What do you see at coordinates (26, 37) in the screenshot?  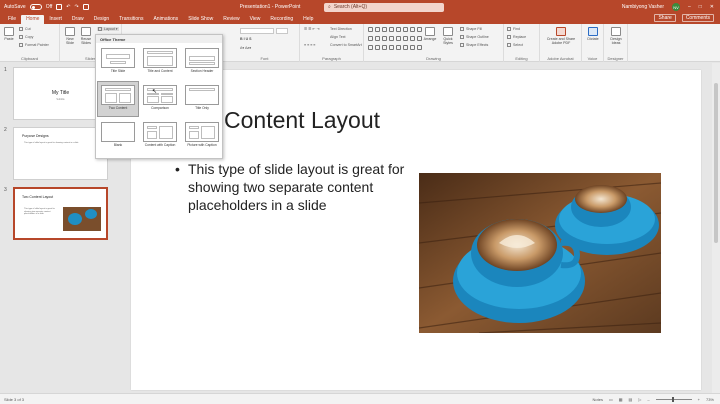 I see `copy-button: Copy` at bounding box center [26, 37].